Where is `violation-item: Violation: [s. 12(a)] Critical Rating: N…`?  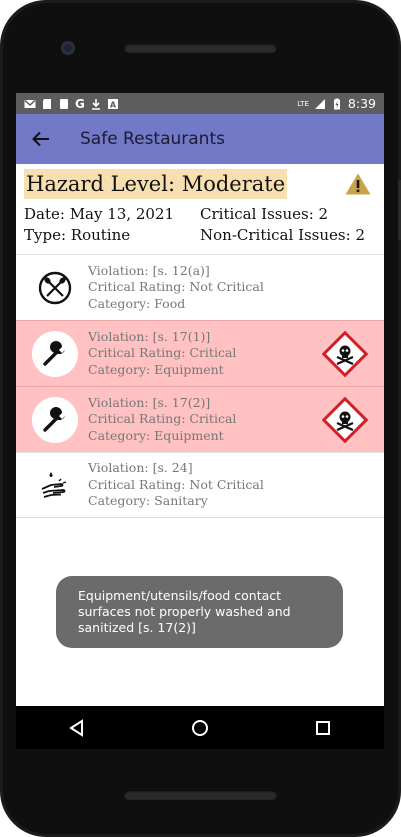 violation-item: Violation: [s. 12(a)] Critical Rating: N… is located at coordinates (200, 287).